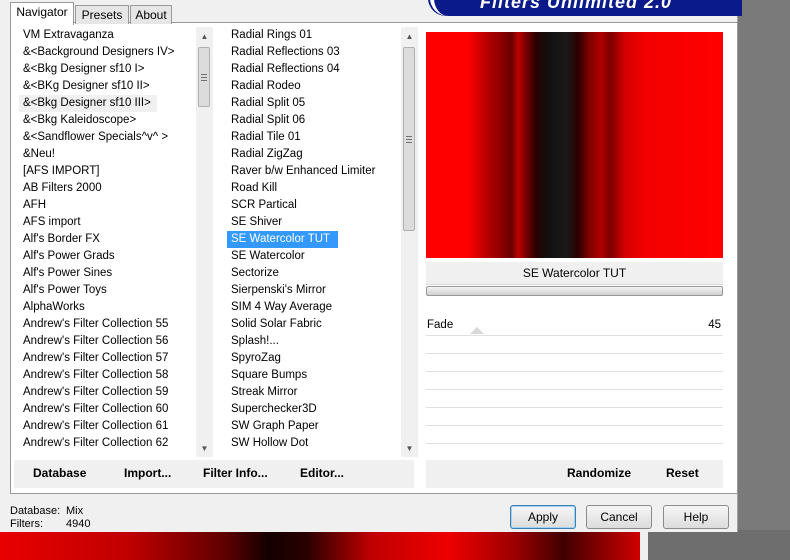 The width and height of the screenshot is (790, 560). Describe the element at coordinates (42, 13) in the screenshot. I see `tab-navigator: Navigator` at that location.